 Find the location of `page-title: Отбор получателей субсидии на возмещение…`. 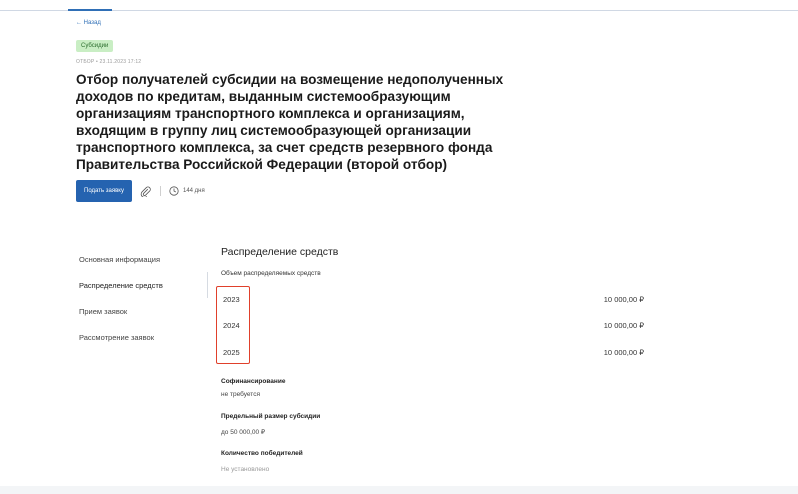

page-title: Отбор получателей субсидии на возмещение… is located at coordinates (290, 122).